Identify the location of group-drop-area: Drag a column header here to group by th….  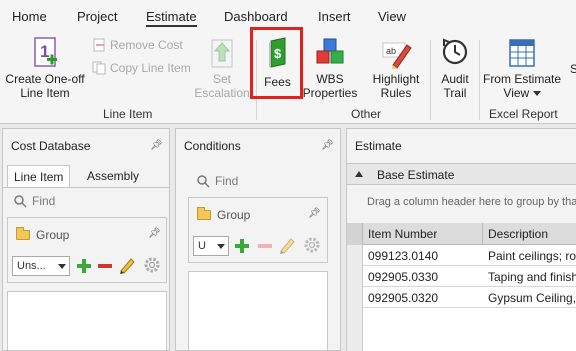
(461, 203).